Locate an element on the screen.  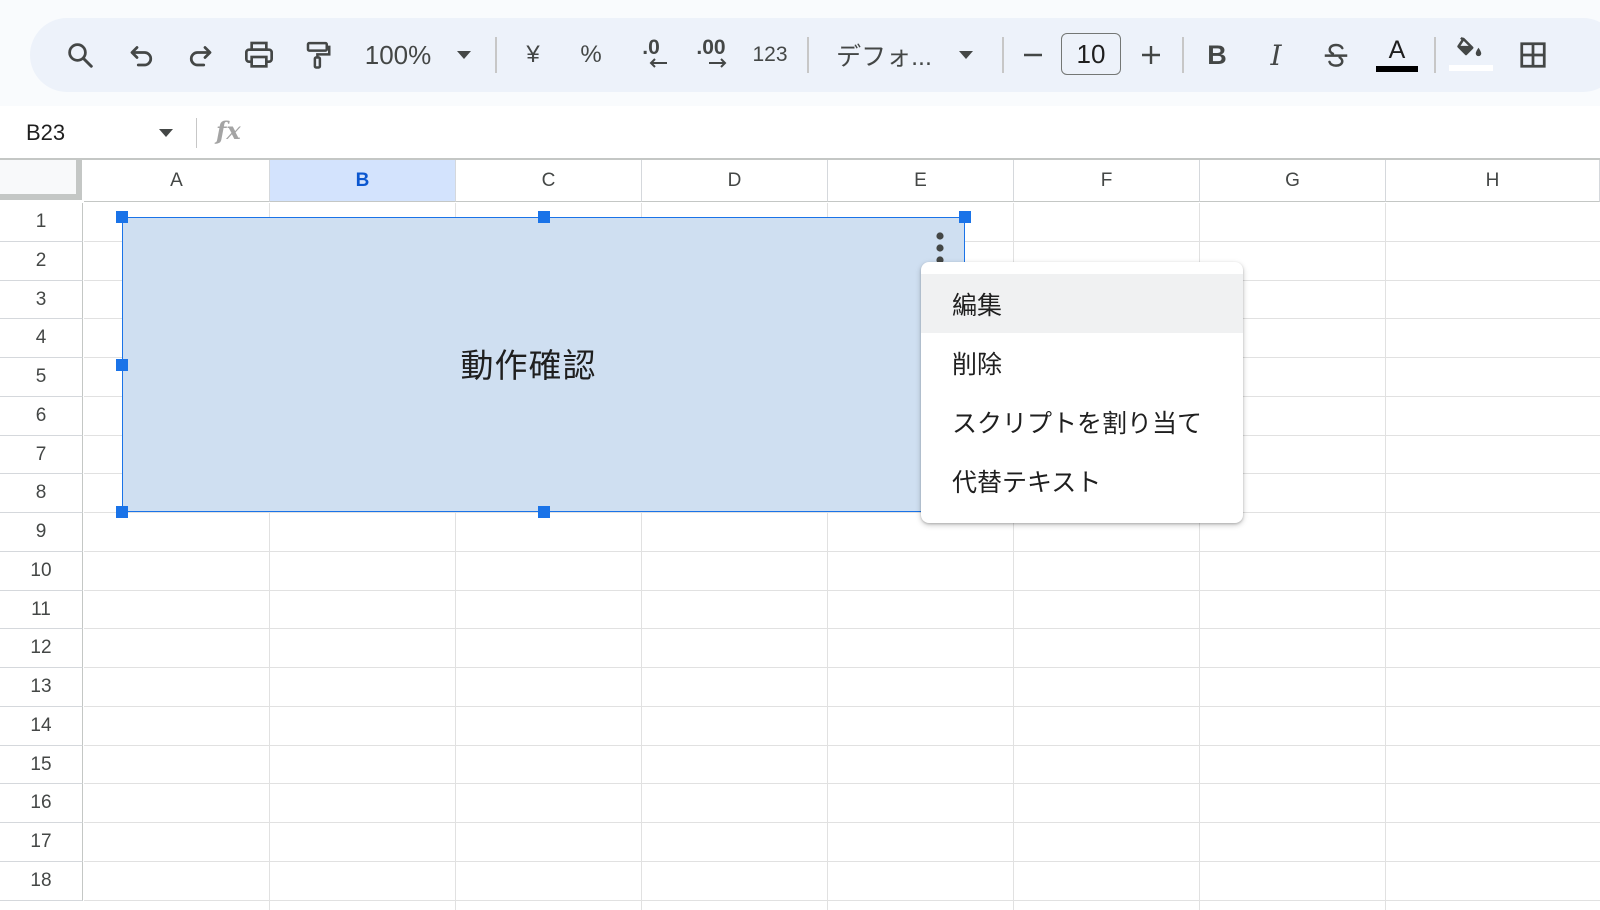
resize-handle-top is located at coordinates (544, 217).